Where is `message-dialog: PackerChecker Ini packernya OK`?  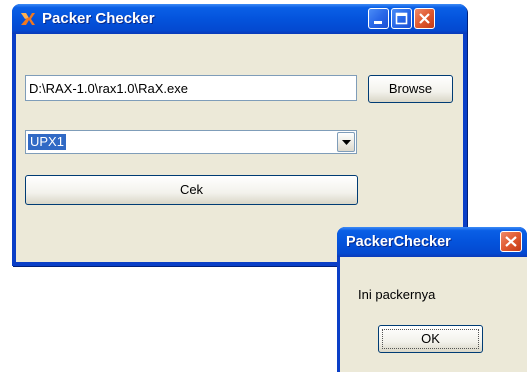 message-dialog: PackerChecker Ini packernya OK is located at coordinates (432, 299).